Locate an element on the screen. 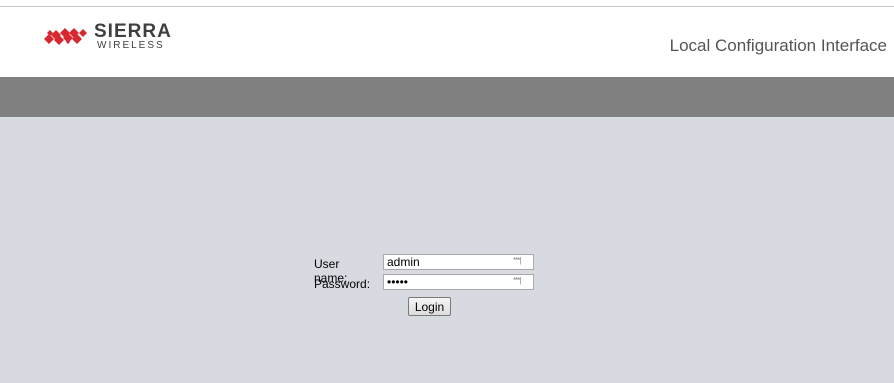 This screenshot has height=383, width=894. nav-bar is located at coordinates (447, 97).